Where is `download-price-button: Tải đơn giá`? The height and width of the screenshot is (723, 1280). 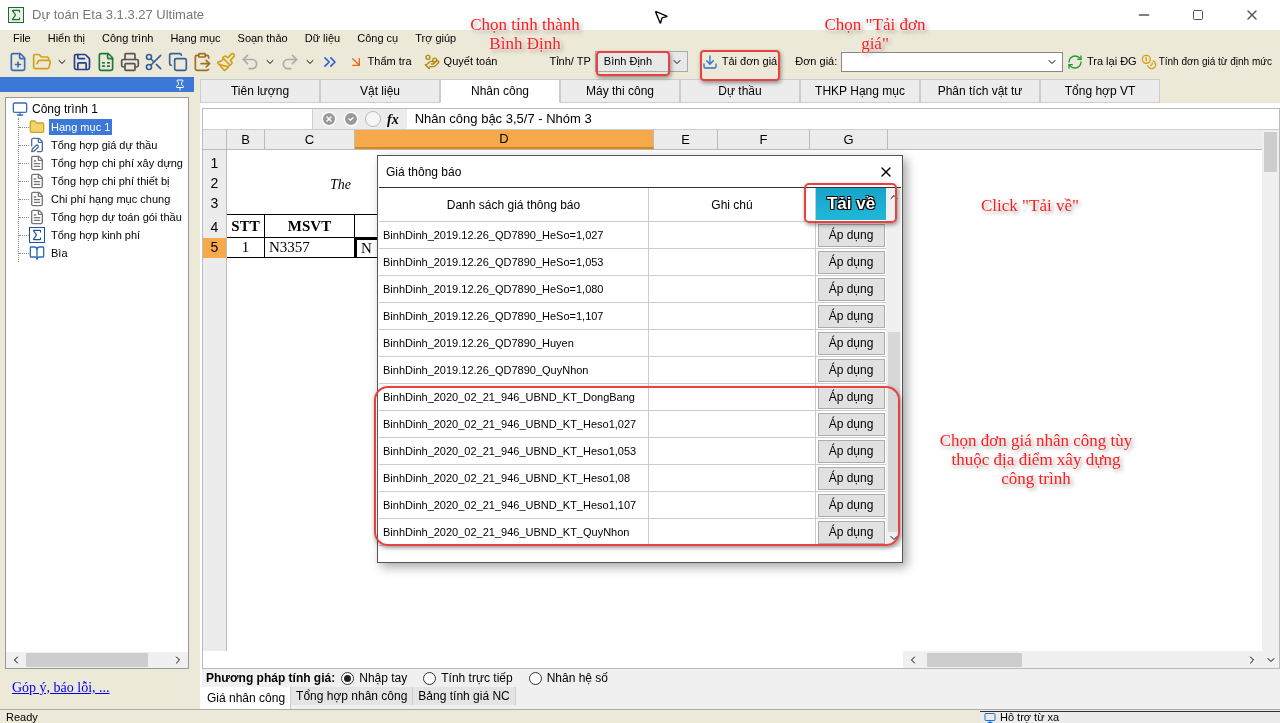
download-price-button: Tải đơn giá is located at coordinates (739, 61).